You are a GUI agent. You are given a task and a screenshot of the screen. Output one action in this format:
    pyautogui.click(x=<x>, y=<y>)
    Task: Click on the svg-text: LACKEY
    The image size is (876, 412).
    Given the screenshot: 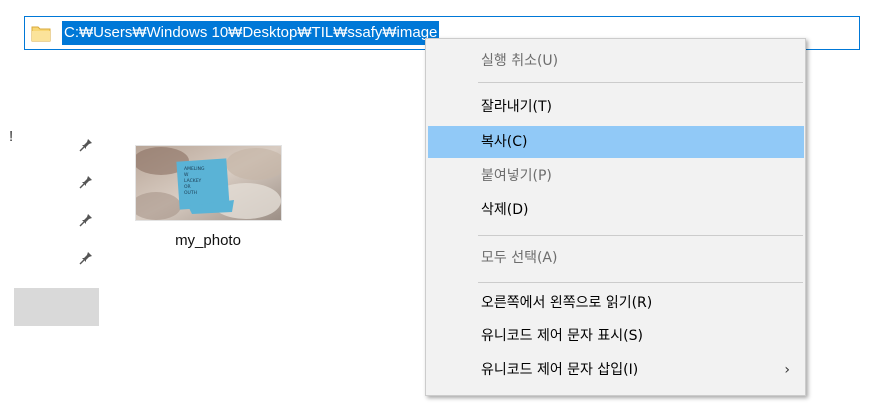 What is the action you would take?
    pyautogui.click(x=193, y=181)
    